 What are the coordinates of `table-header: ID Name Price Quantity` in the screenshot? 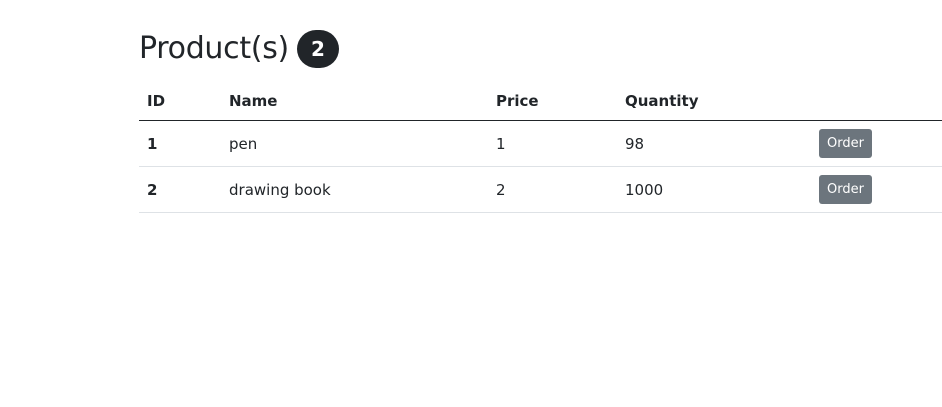 It's located at (540, 101).